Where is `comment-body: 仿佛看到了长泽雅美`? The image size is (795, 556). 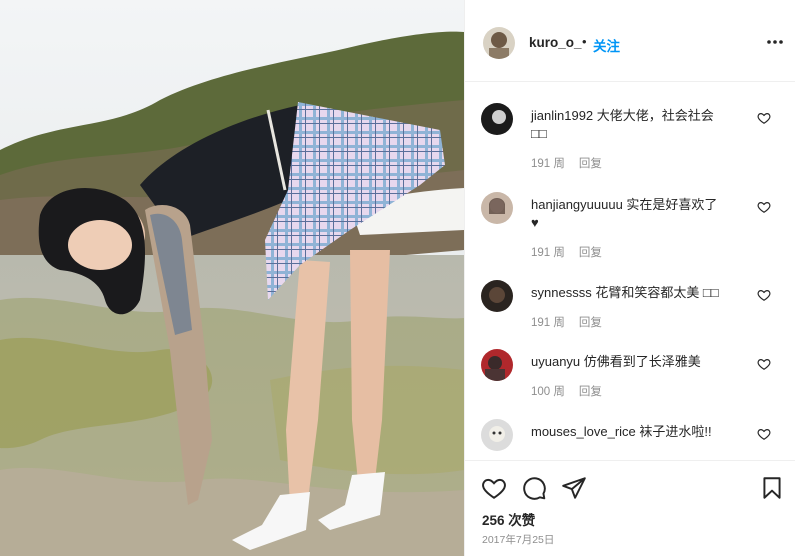 comment-body: 仿佛看到了长泽雅美 is located at coordinates (640, 361).